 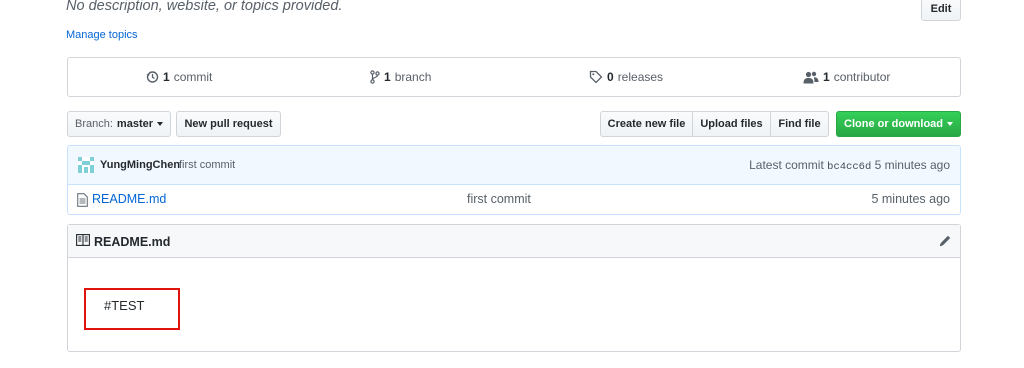 I want to click on commit-count: 1, so click(x=166, y=77).